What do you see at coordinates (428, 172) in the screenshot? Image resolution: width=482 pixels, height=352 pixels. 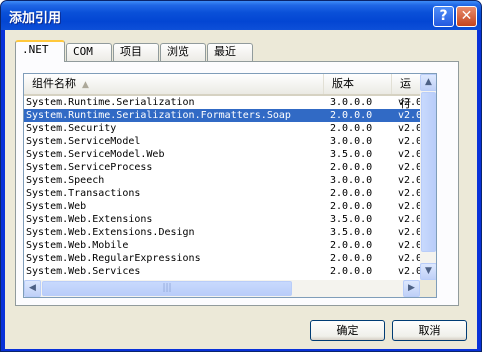 I see `vertical-scroll-thumb` at bounding box center [428, 172].